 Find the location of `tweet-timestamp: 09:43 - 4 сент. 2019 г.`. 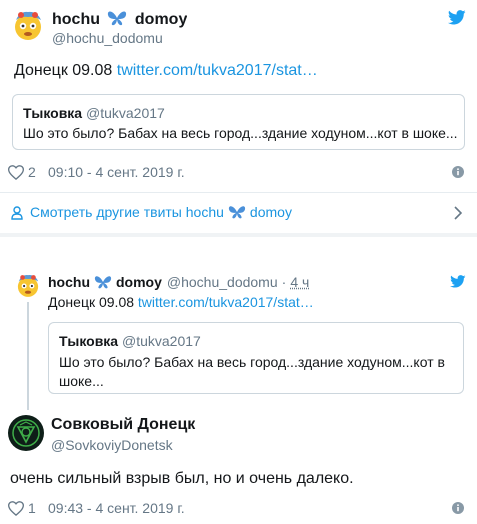

tweet-timestamp: 09:43 - 4 сент. 2019 г. is located at coordinates (116, 508).